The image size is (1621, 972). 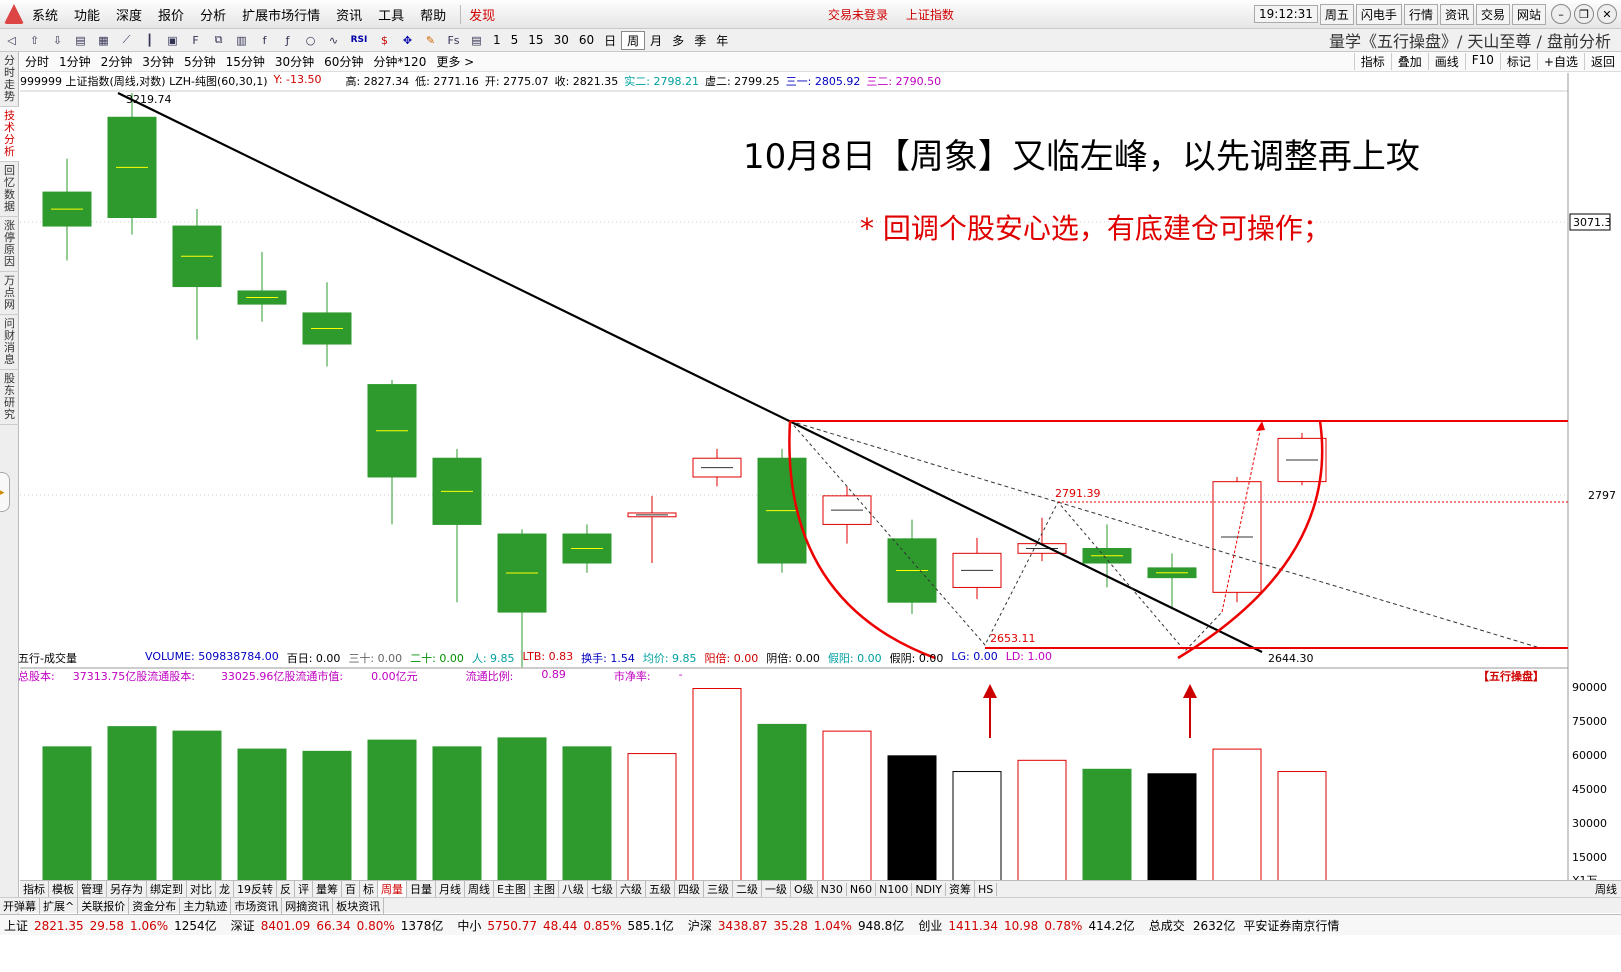 What do you see at coordinates (171, 14) in the screenshot?
I see `menu-quote: 报价` at bounding box center [171, 14].